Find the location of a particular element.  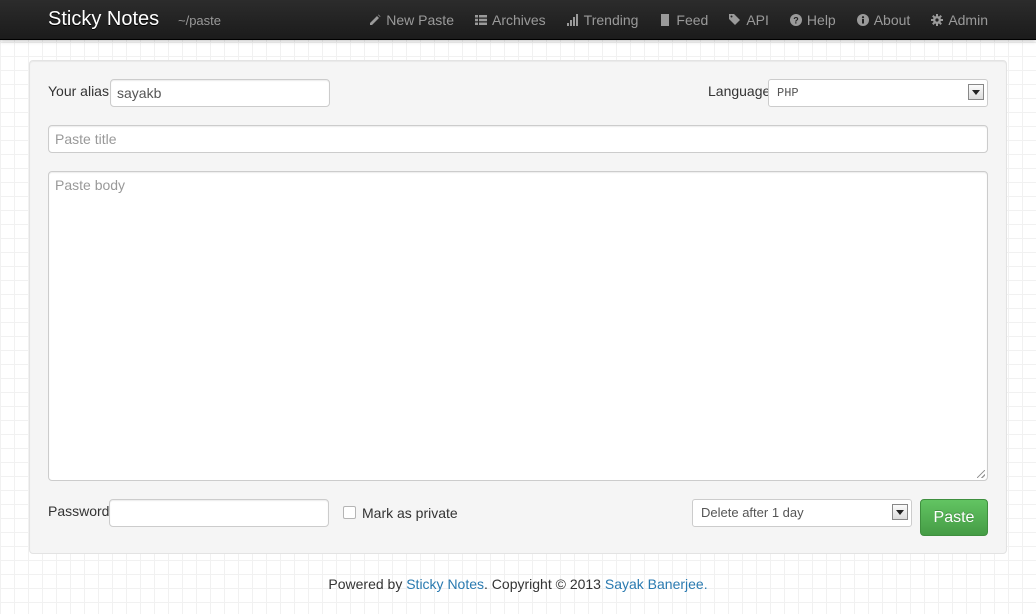

nav-trending: Trending is located at coordinates (602, 20).